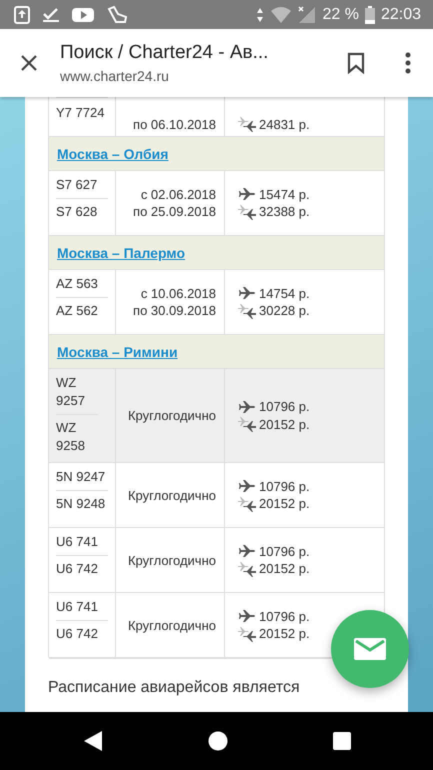 The width and height of the screenshot is (433, 770). Describe the element at coordinates (370, 649) in the screenshot. I see `envelope-icon` at that location.